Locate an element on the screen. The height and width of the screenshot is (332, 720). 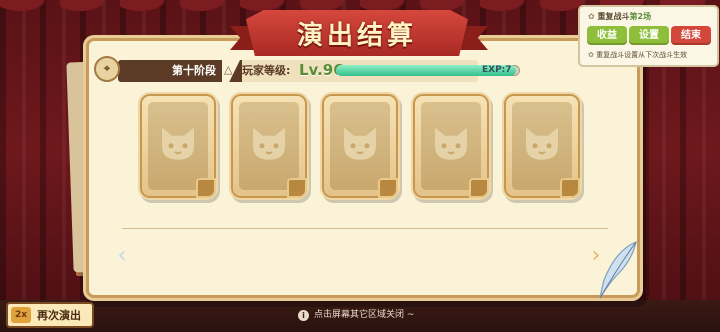
repeat-battle-title: ✿ 重复战斗第2场 is located at coordinates (619, 17).